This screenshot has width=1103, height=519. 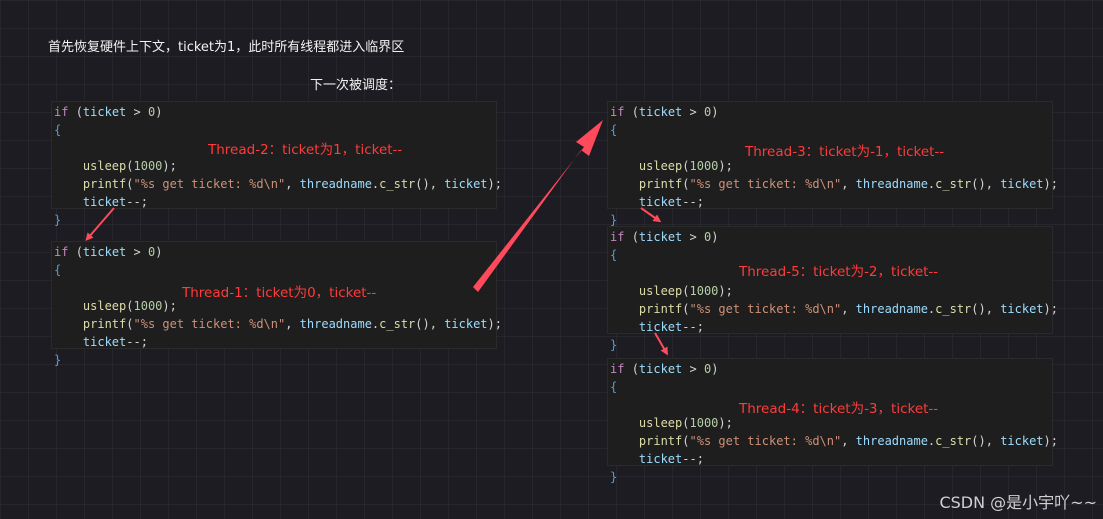 What do you see at coordinates (538, 206) in the screenshot?
I see `arrow-thread1-to-thread3` at bounding box center [538, 206].